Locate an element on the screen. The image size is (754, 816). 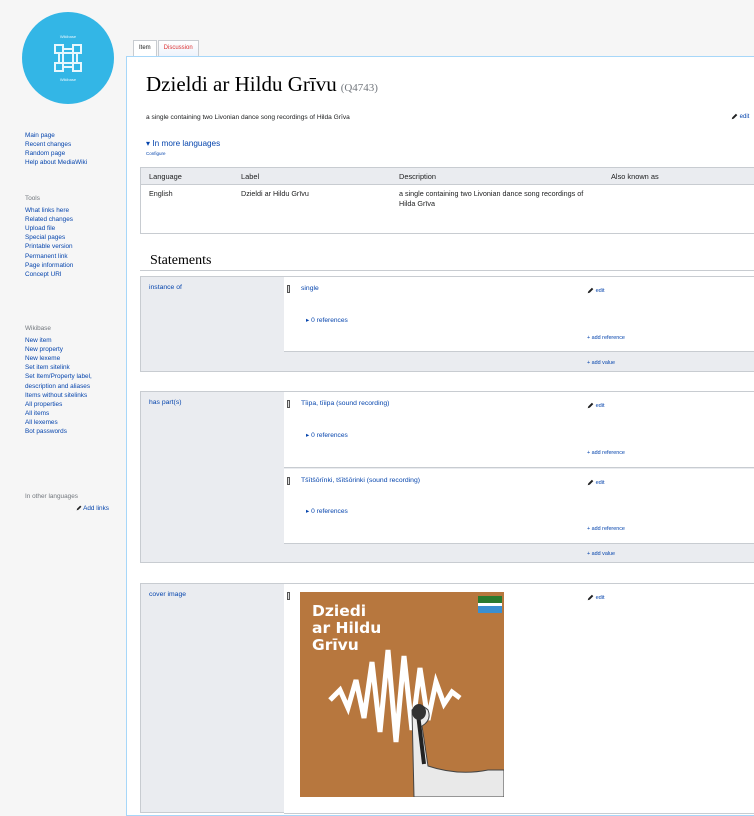
item-id: (Q4743) is located at coordinates (359, 88).